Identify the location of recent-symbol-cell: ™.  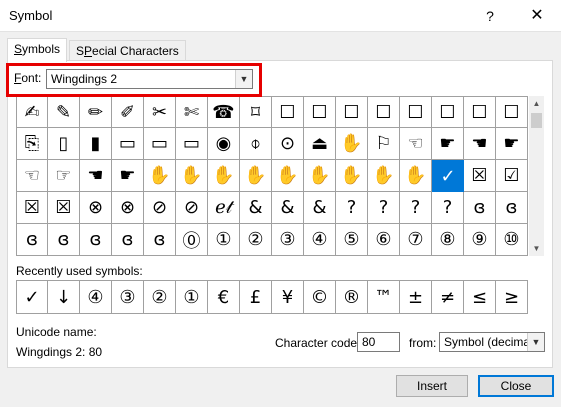
(384, 297).